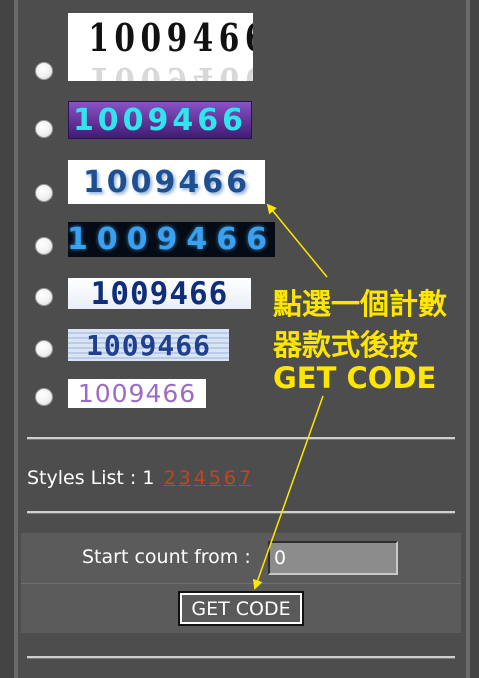  I want to click on annotation-arrows, so click(290, 396).